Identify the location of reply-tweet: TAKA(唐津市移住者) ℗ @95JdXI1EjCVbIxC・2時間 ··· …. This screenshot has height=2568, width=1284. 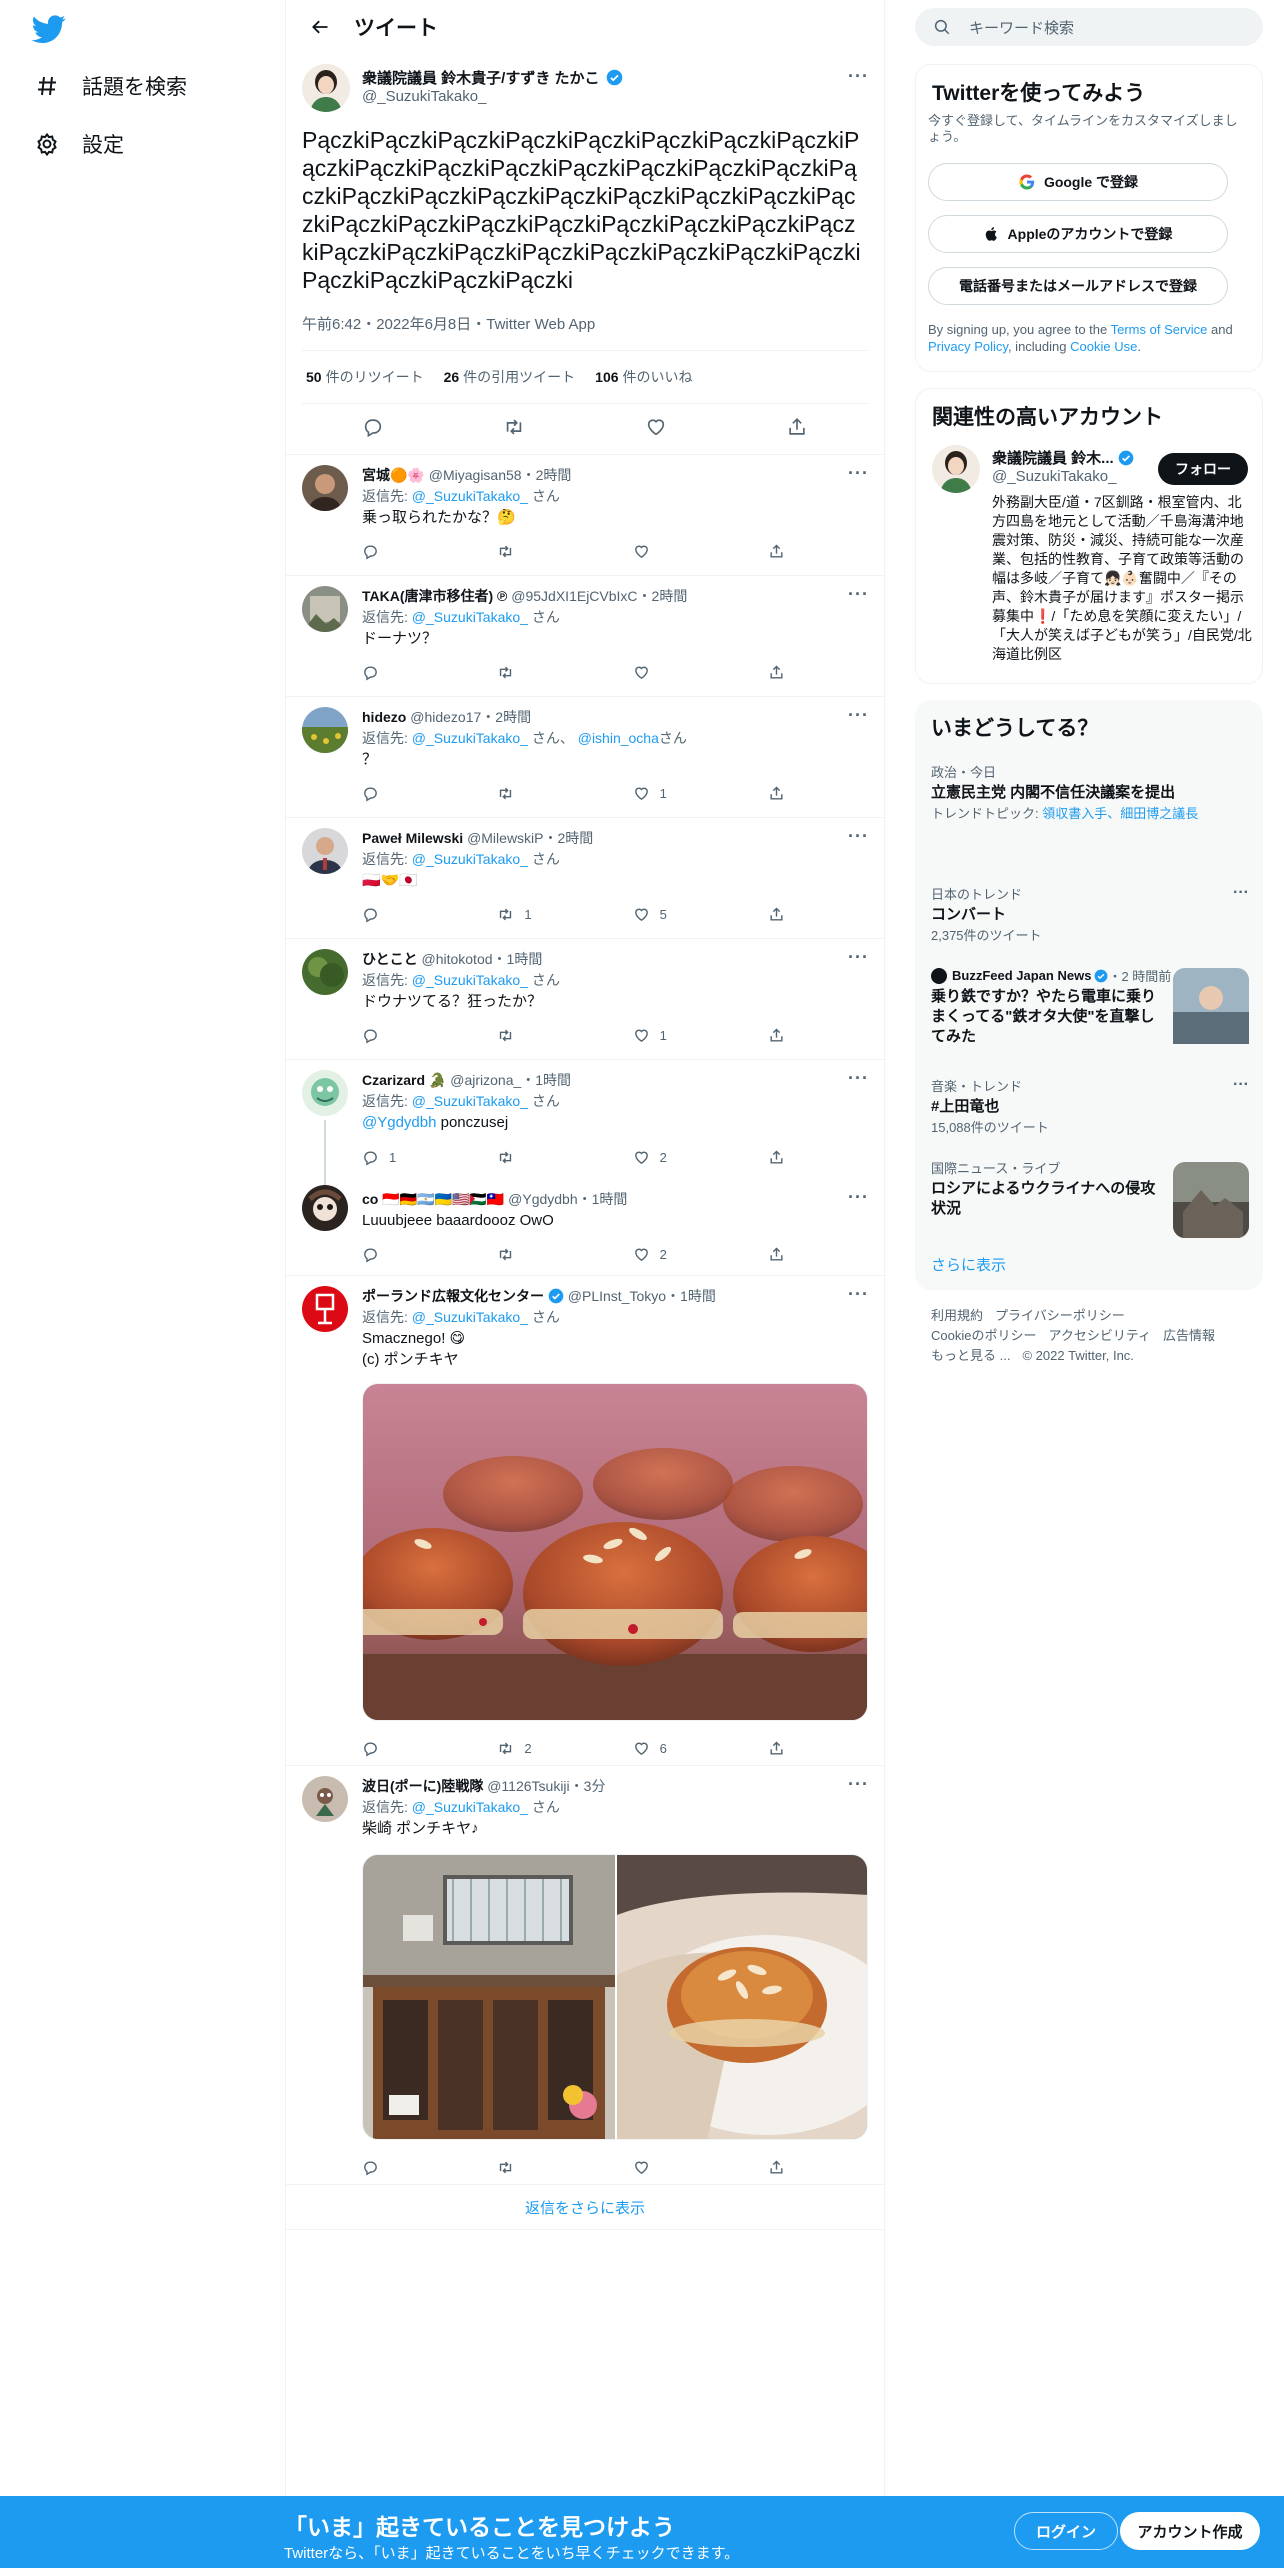
(585, 635).